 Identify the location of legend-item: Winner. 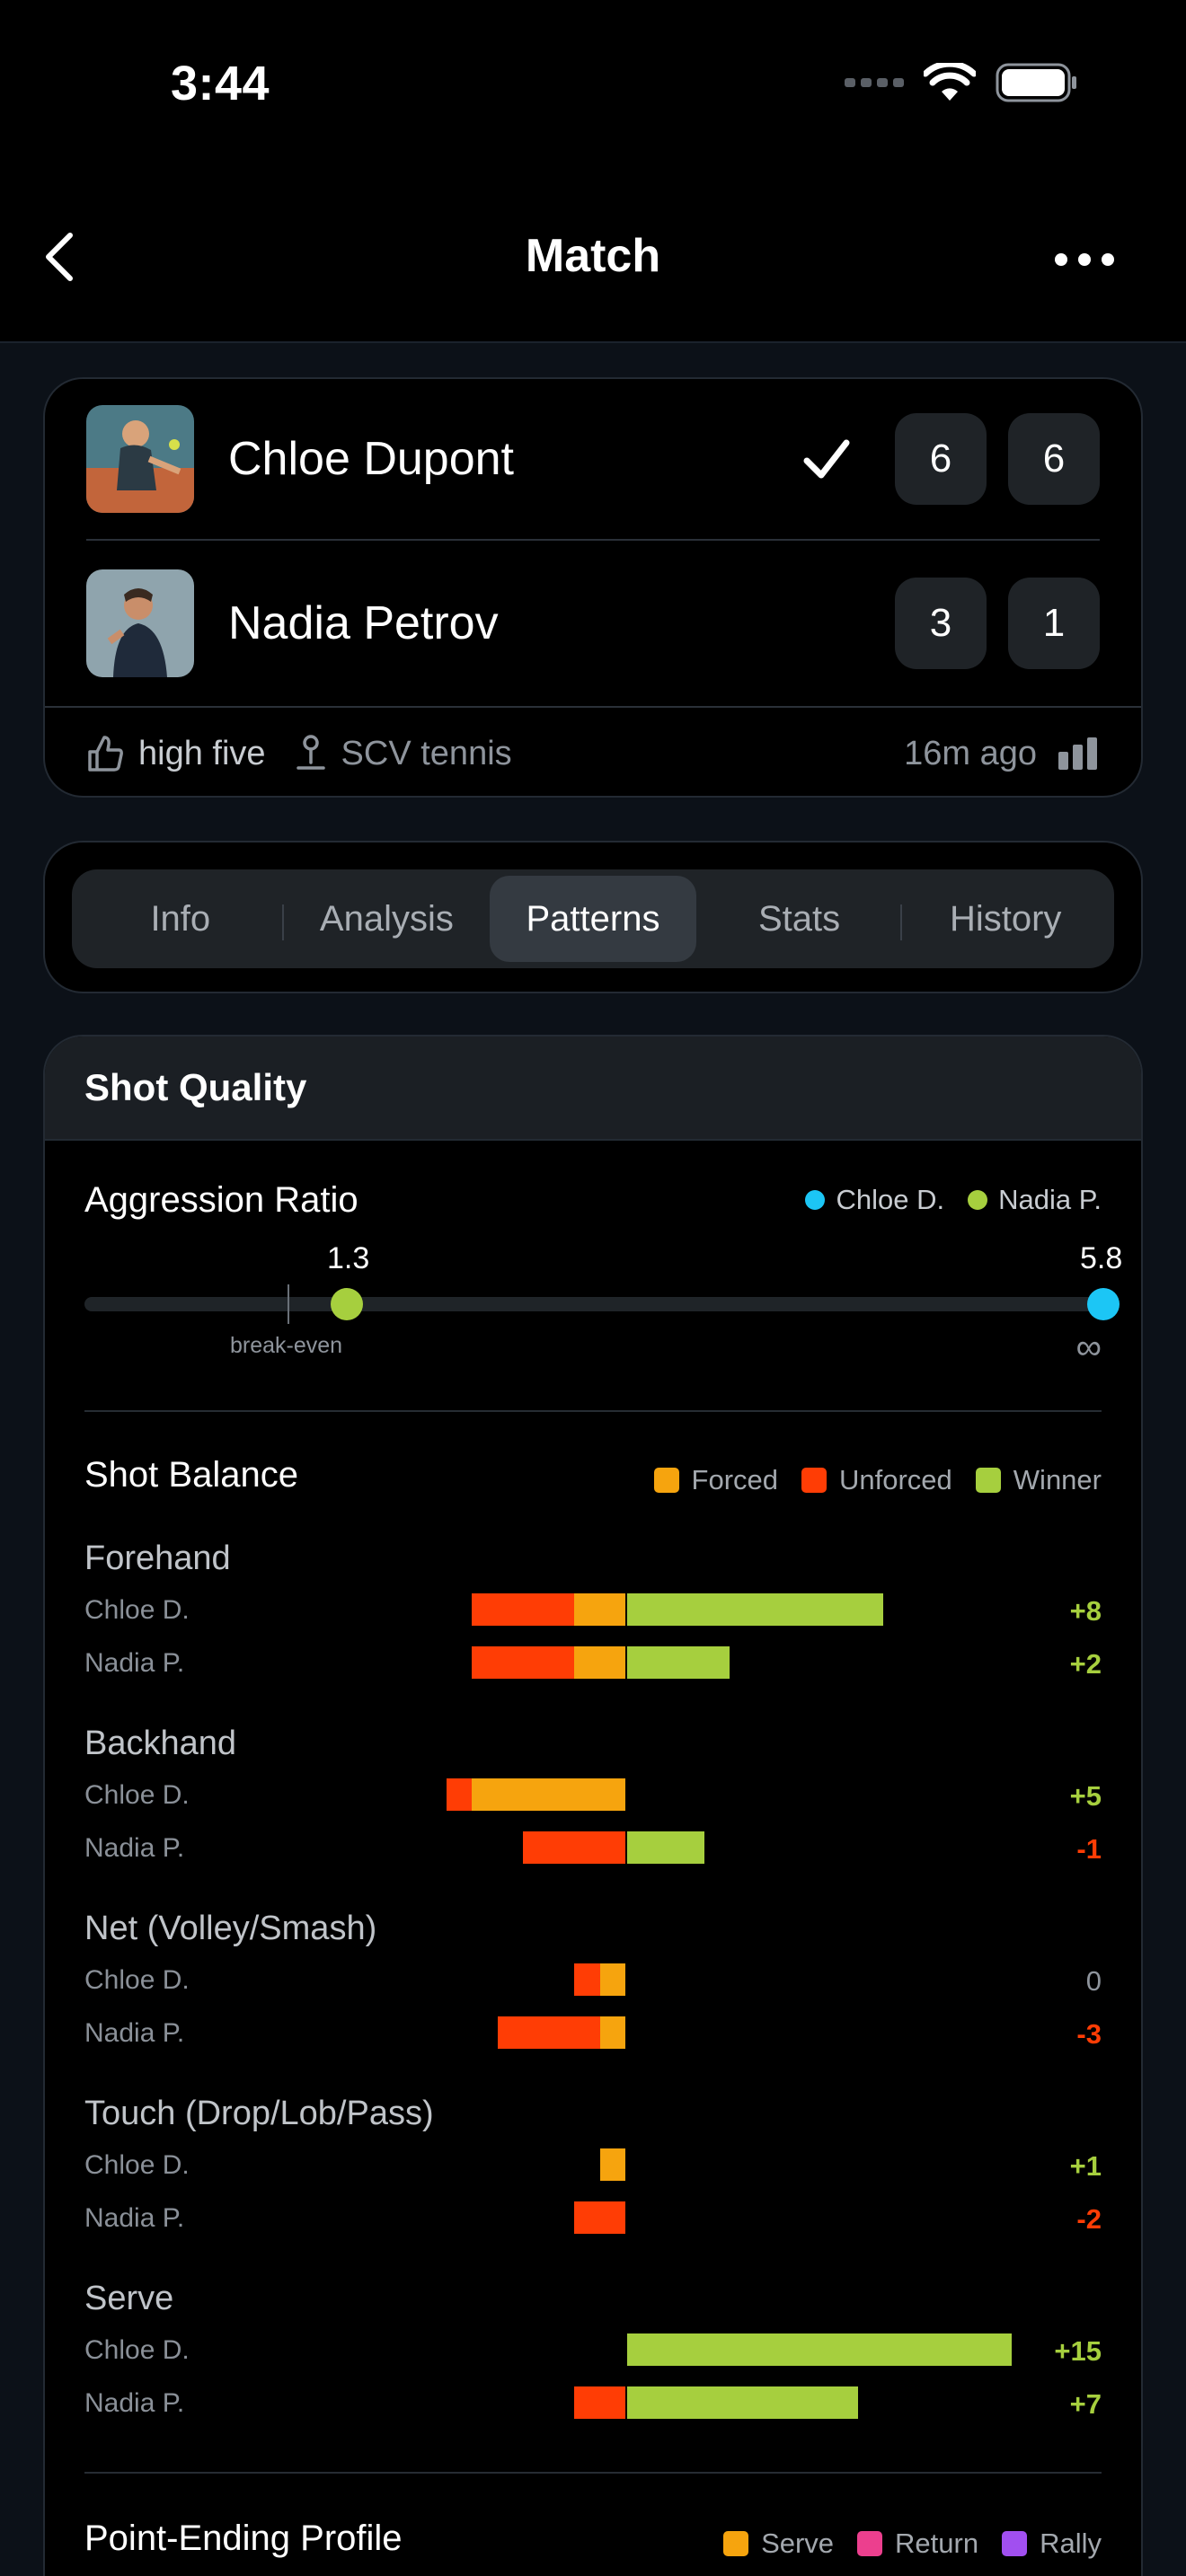
(1038, 1480).